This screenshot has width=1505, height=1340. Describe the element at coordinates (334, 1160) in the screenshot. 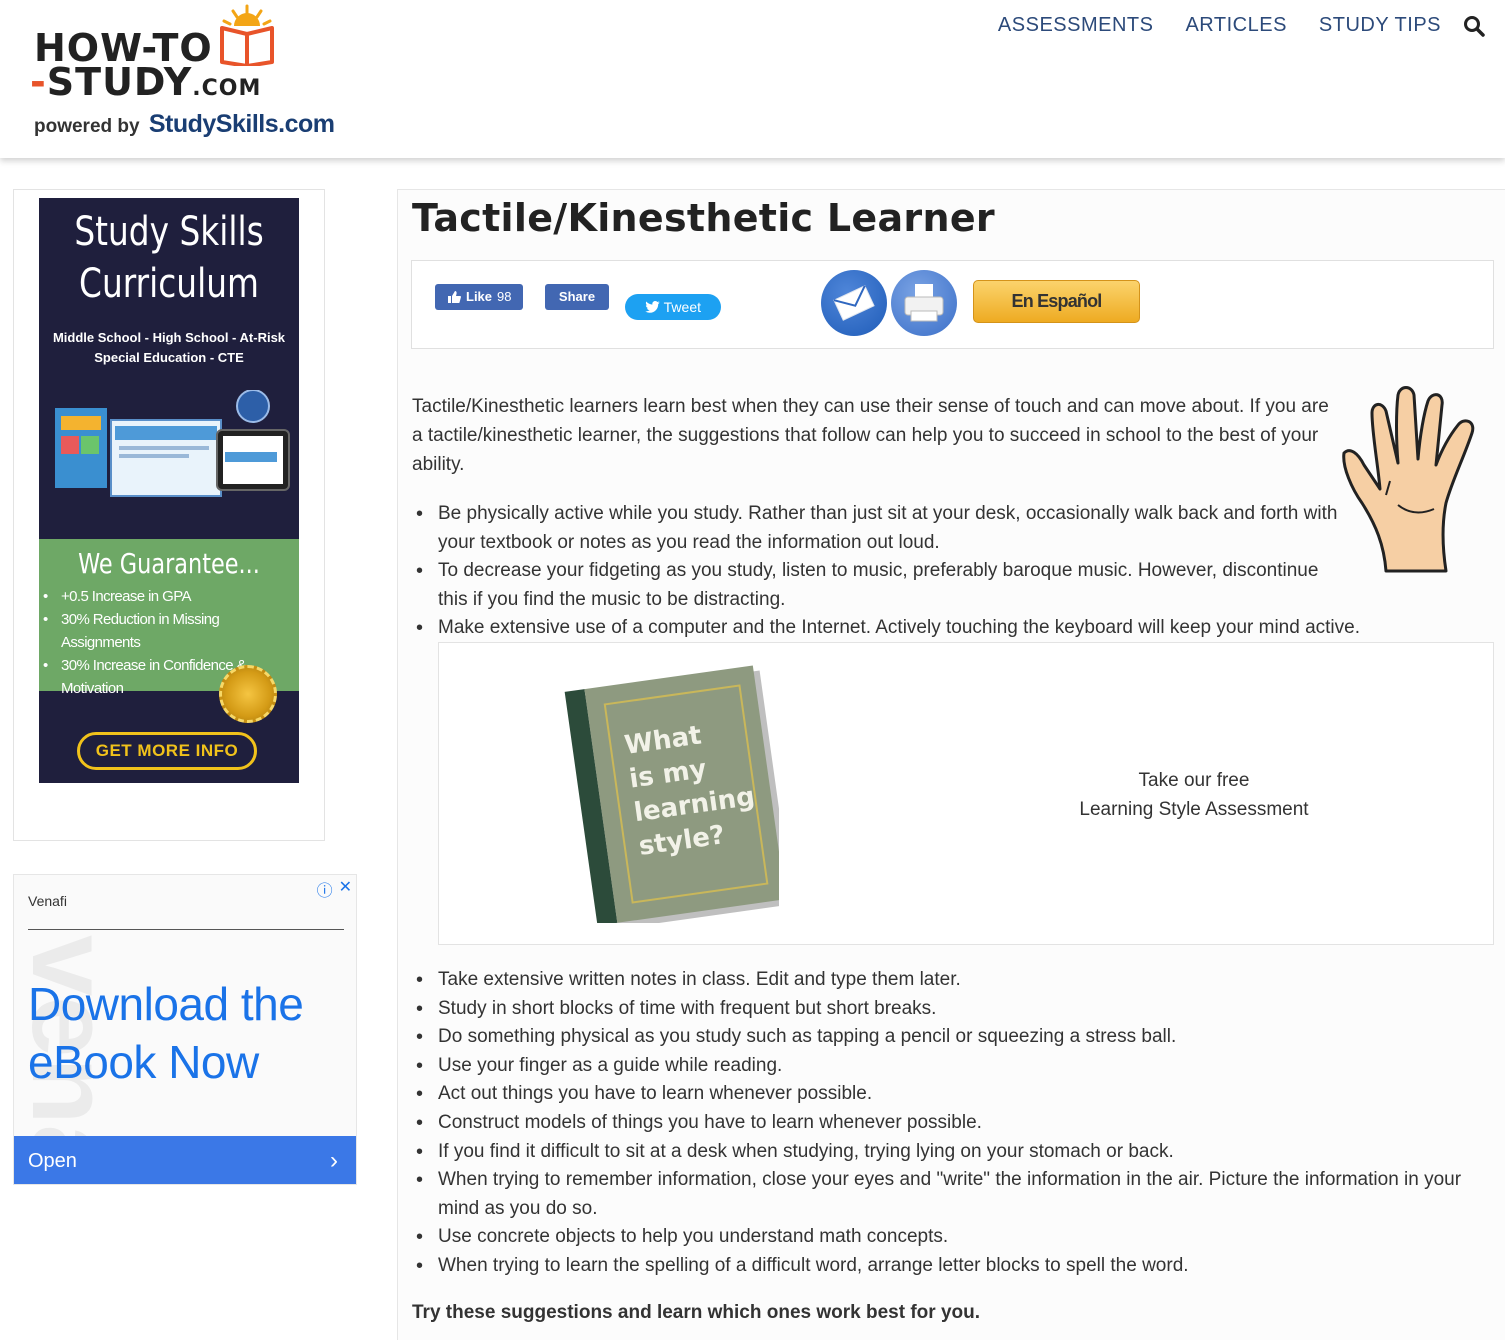

I see `chevron-right-icon: ›` at that location.